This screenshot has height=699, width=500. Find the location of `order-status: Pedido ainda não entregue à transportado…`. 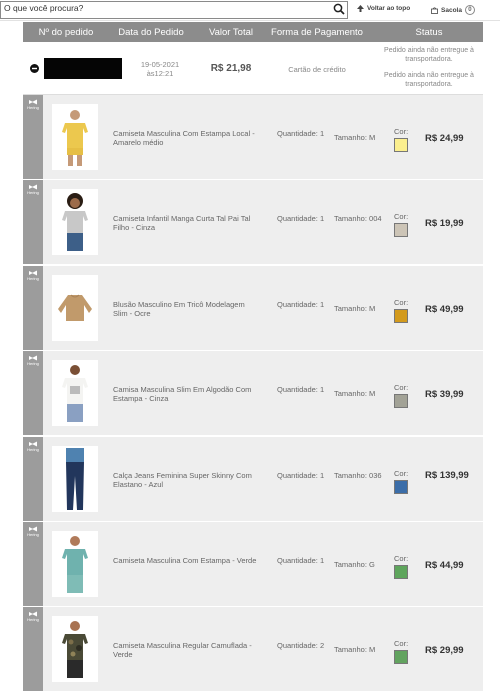

order-status: Pedido ainda não entregue à transportado… is located at coordinates (429, 71).